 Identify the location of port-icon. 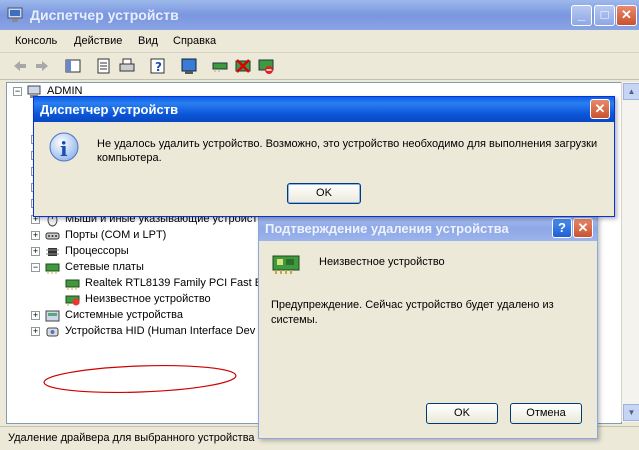
(52, 236).